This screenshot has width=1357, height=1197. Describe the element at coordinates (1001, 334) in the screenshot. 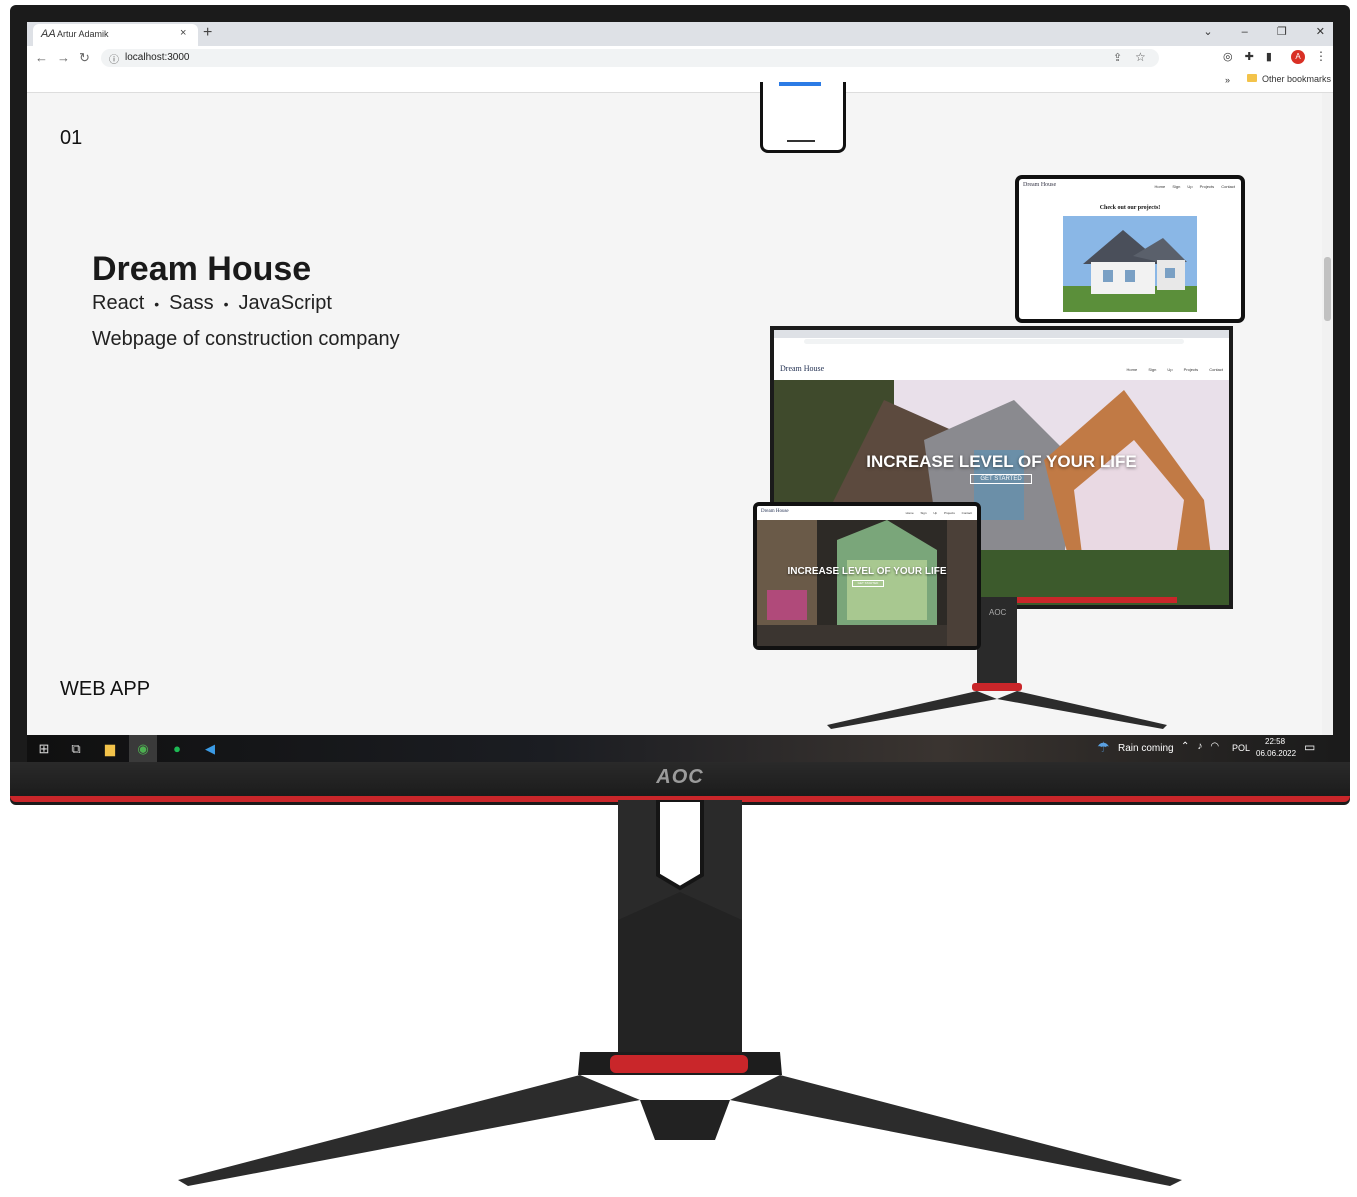

I see `mockup-tabbar` at that location.